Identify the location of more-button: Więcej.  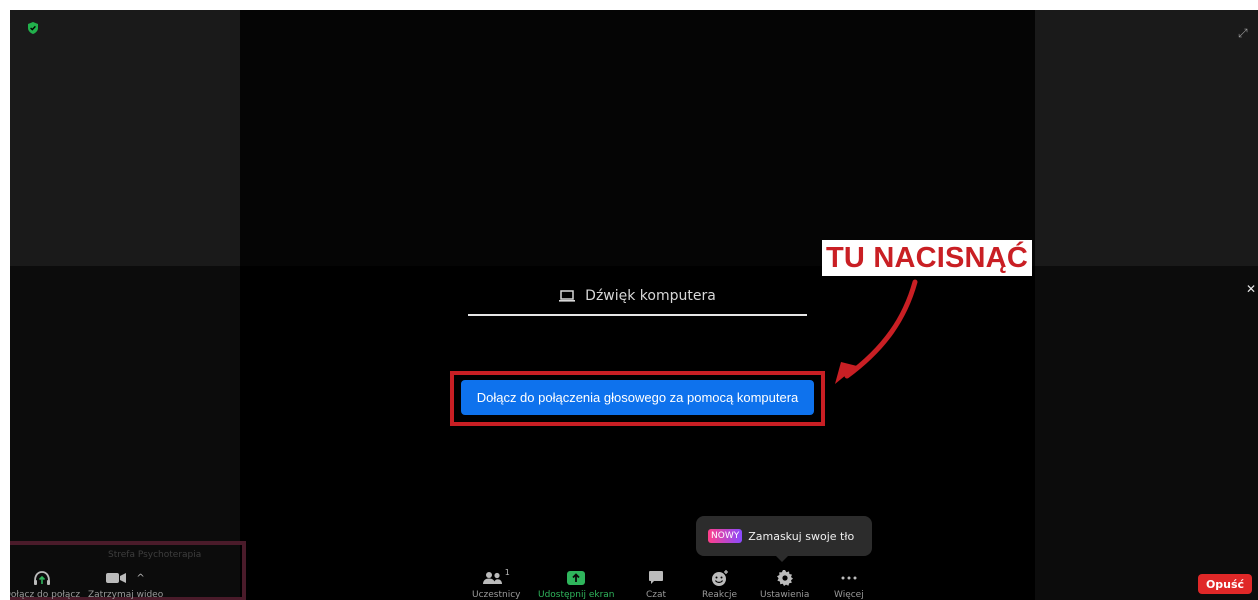
(849, 584).